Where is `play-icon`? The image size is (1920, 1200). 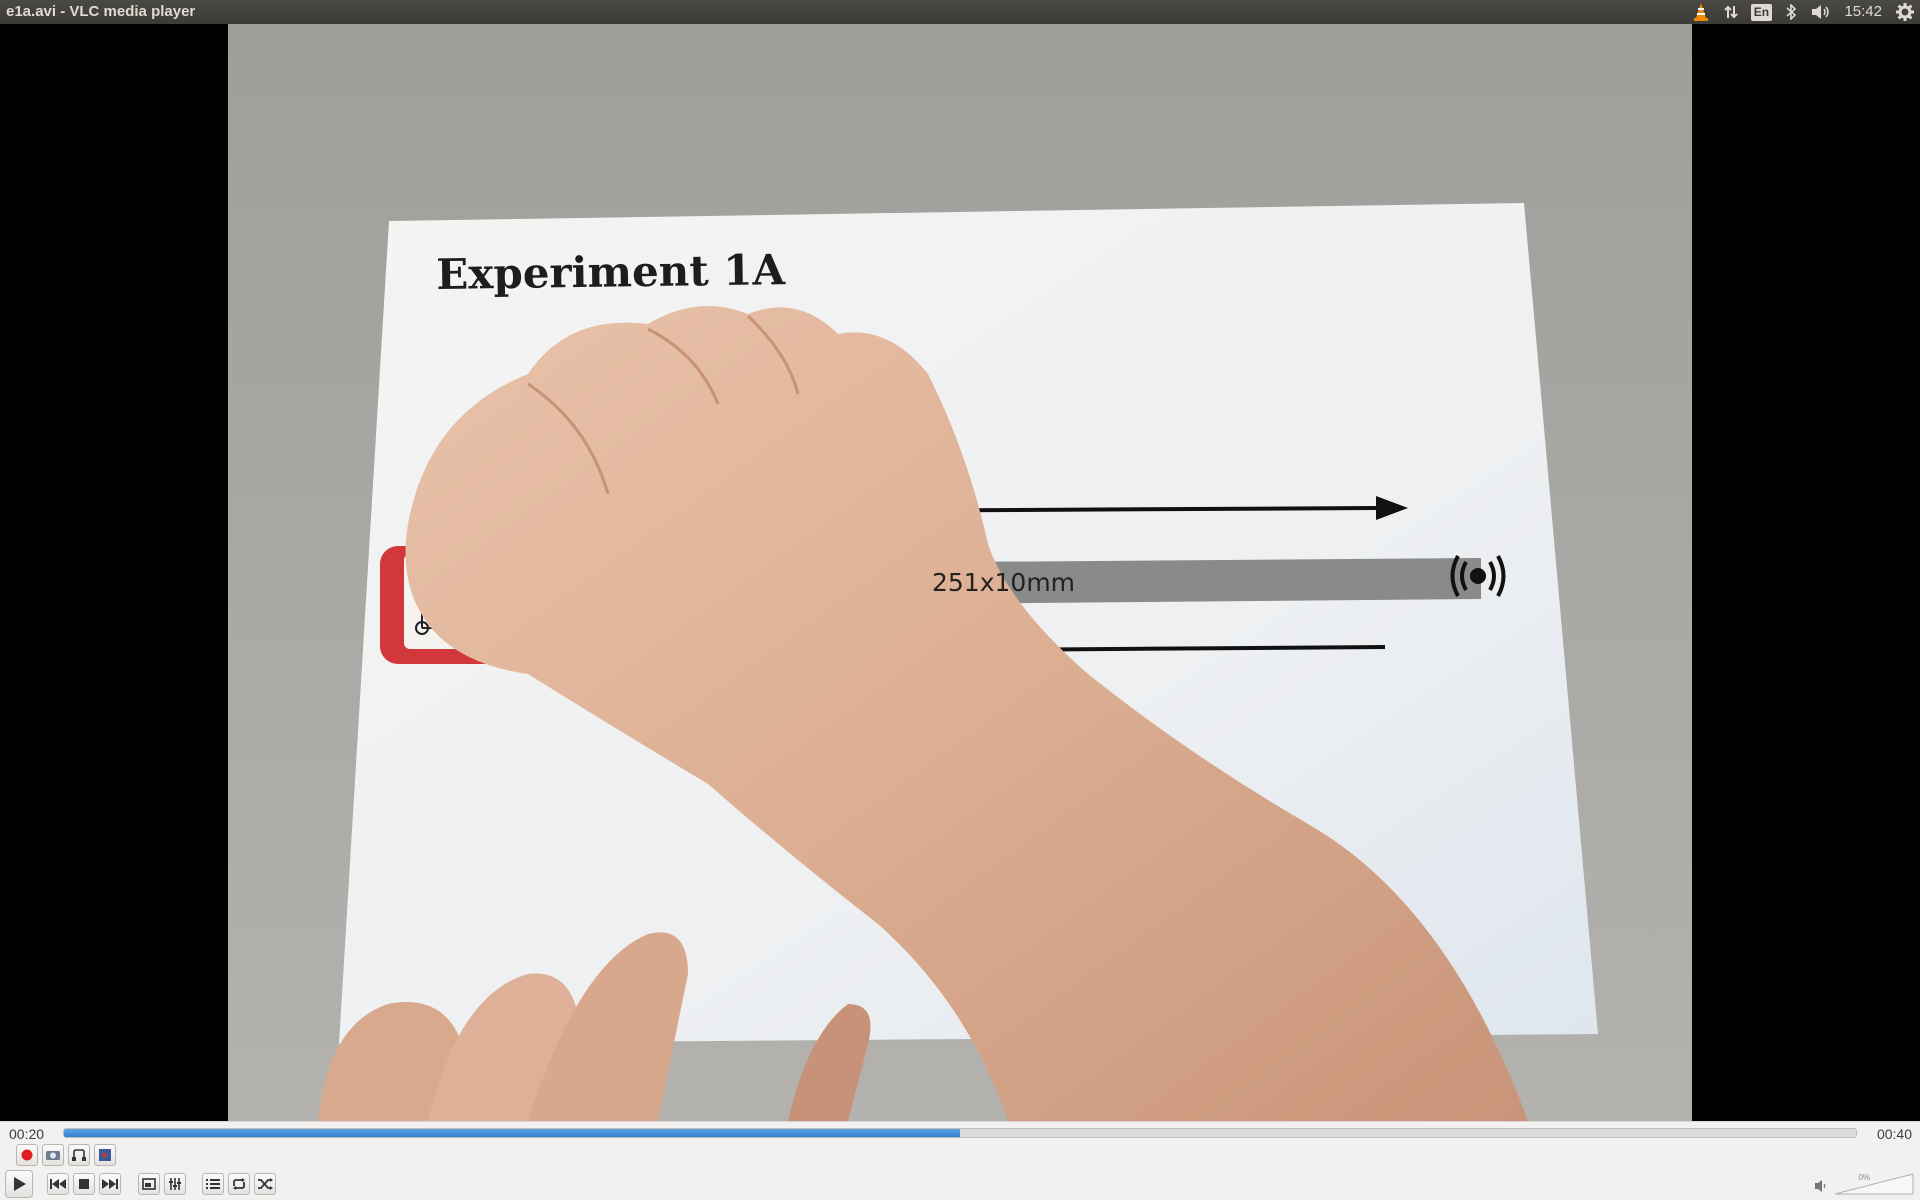 play-icon is located at coordinates (20, 1184).